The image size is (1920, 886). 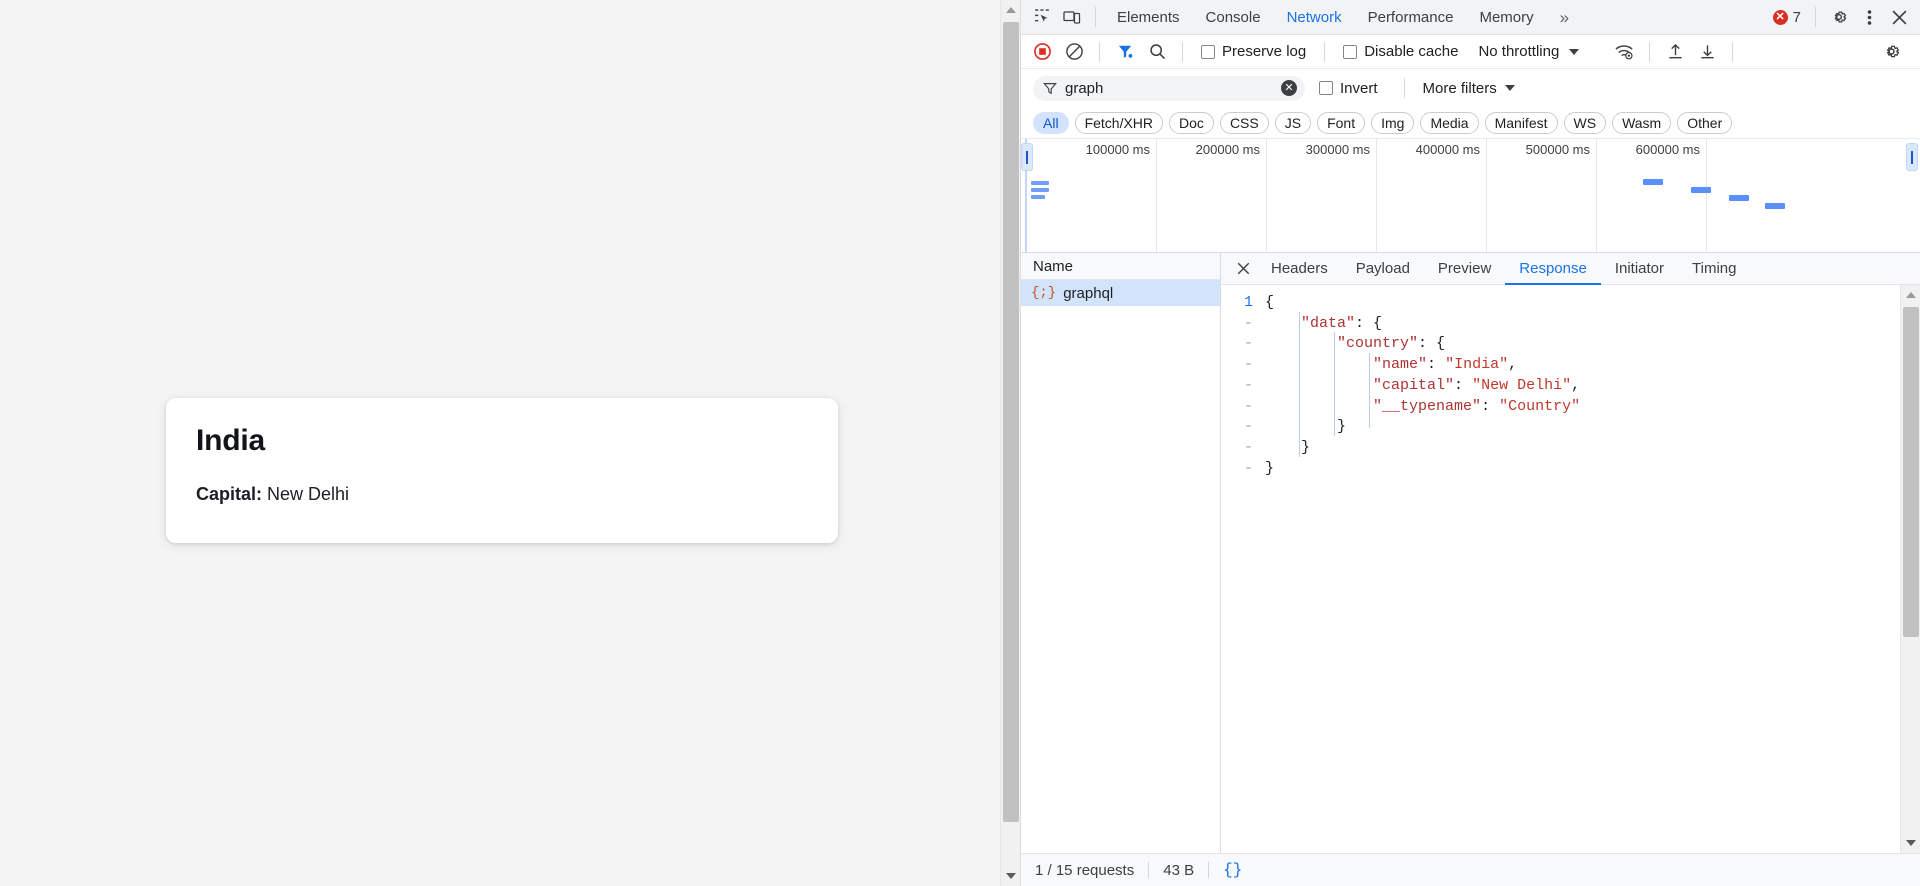 What do you see at coordinates (1464, 269) in the screenshot?
I see `tab-preview: Preview` at bounding box center [1464, 269].